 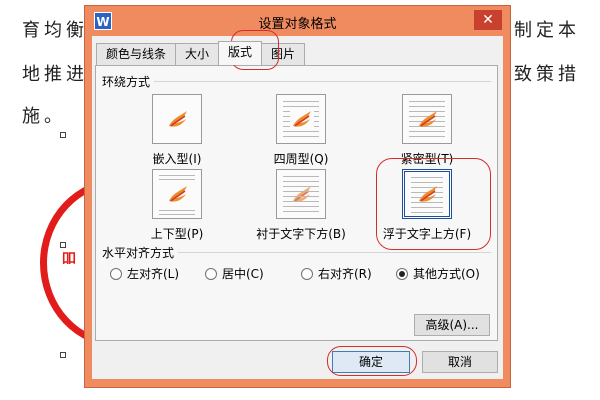 What do you see at coordinates (547, 74) in the screenshot?
I see `doc-text-line2-right: 致策措` at bounding box center [547, 74].